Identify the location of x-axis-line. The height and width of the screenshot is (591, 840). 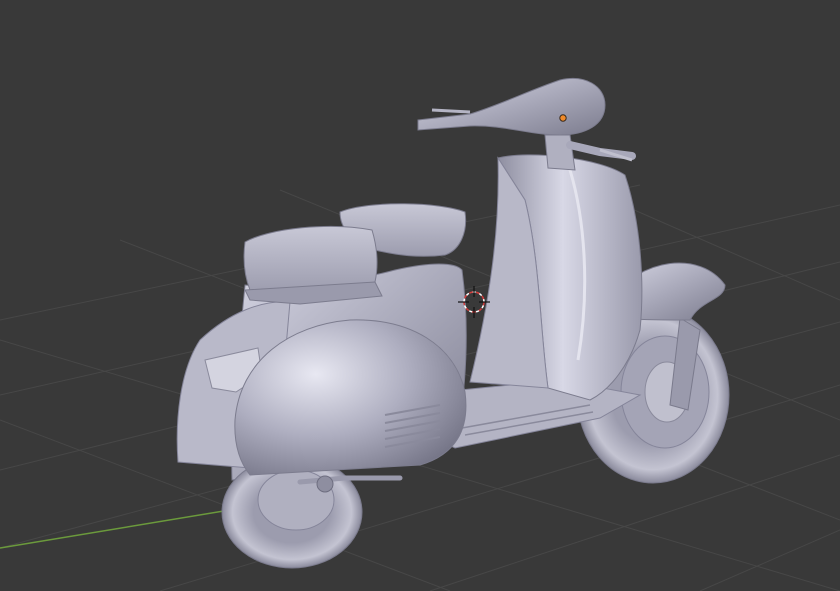
(130, 526).